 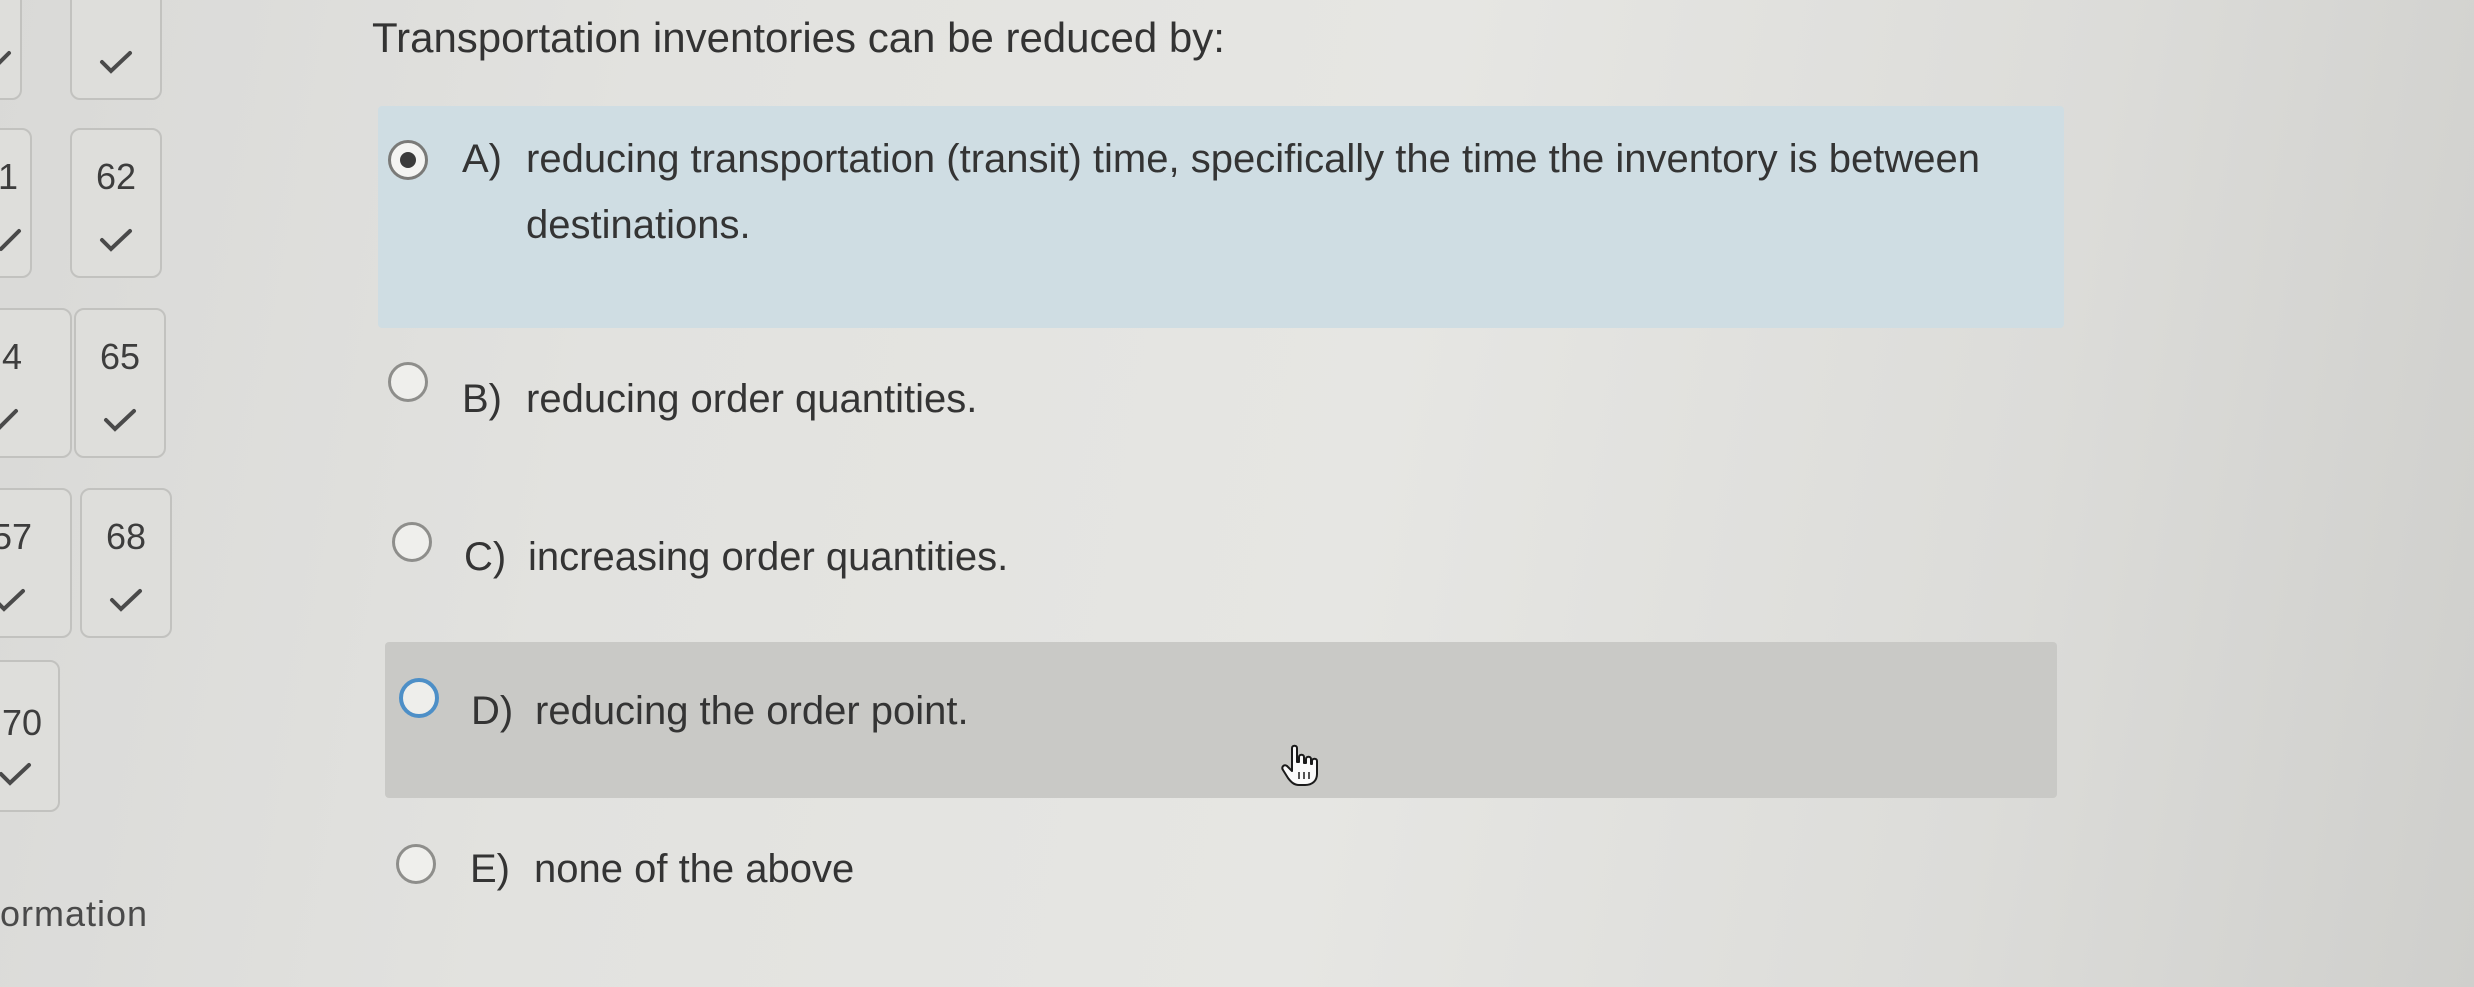 What do you see at coordinates (490, 869) in the screenshot?
I see `choice-letter: E)` at bounding box center [490, 869].